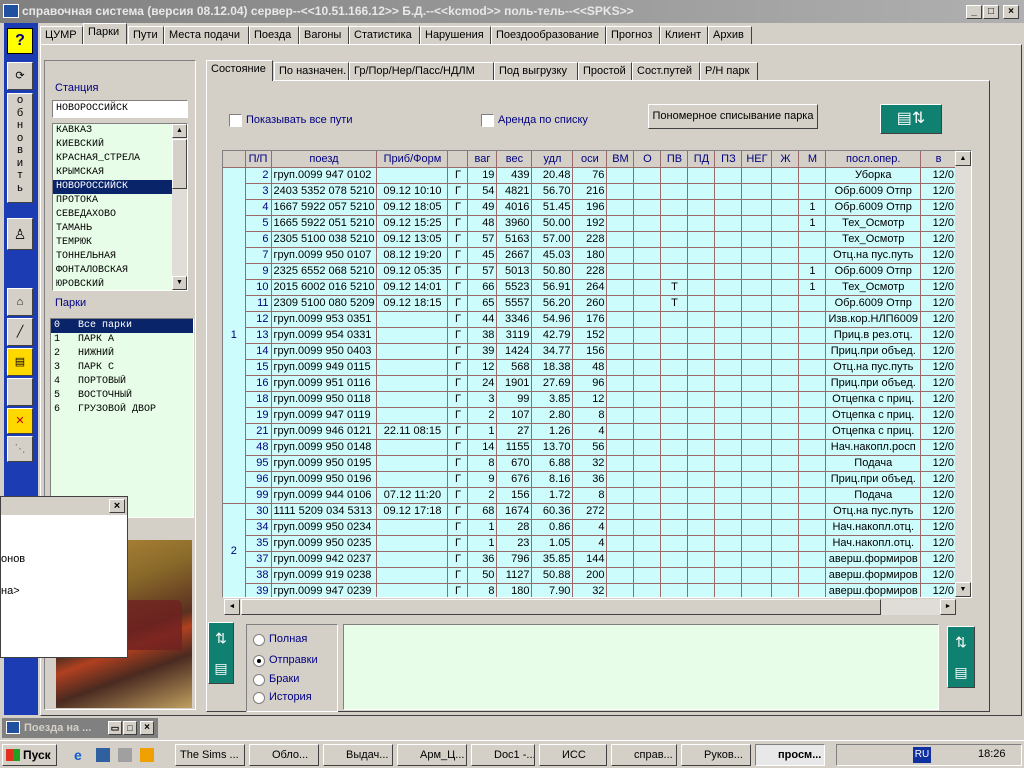 The width and height of the screenshot is (1024, 768). I want to click on table-cell: 7, so click(258, 255).